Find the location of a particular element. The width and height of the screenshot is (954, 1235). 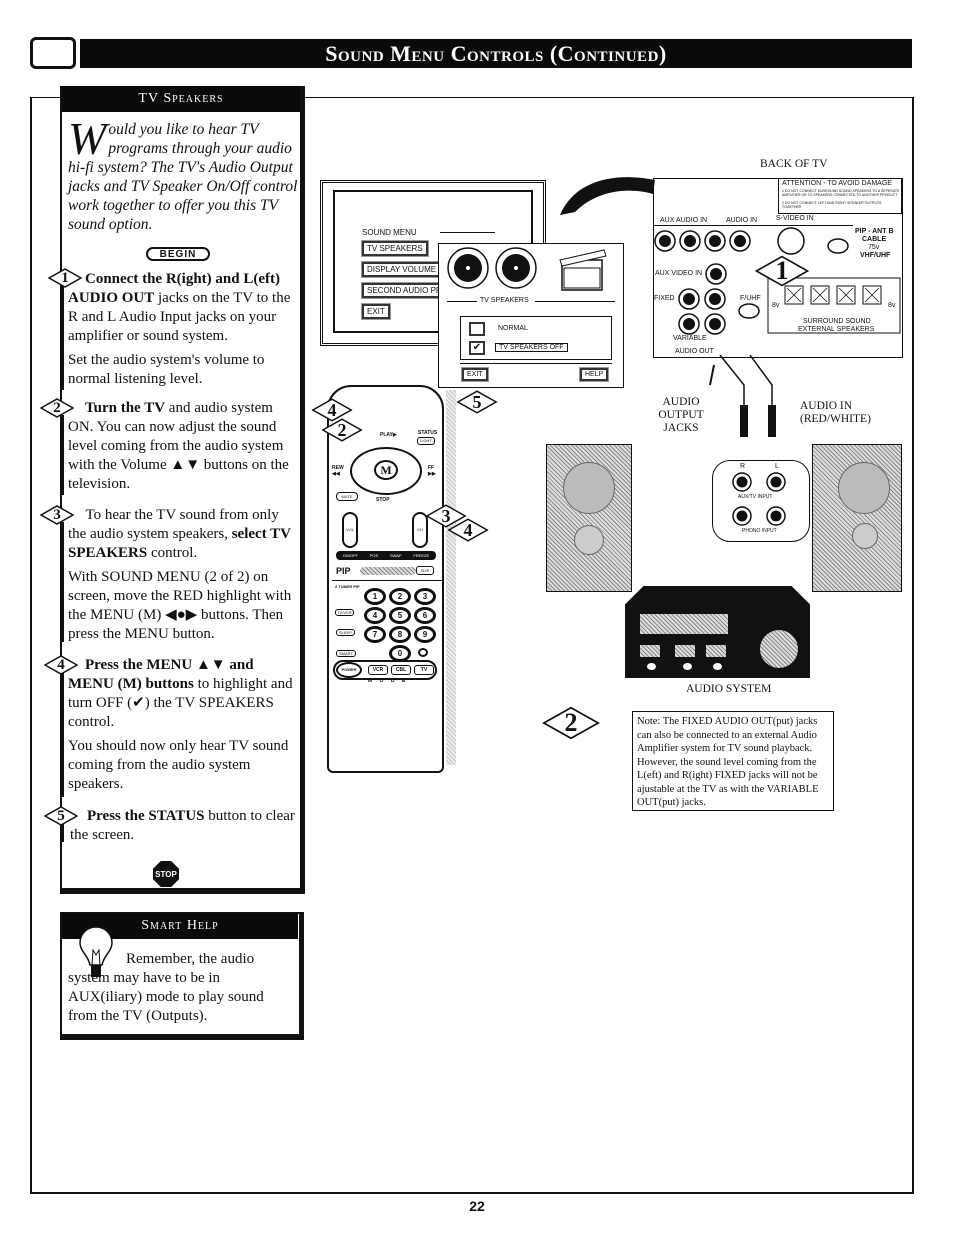

remote-rew-label: REW ◀◀ is located at coordinates (338, 471).